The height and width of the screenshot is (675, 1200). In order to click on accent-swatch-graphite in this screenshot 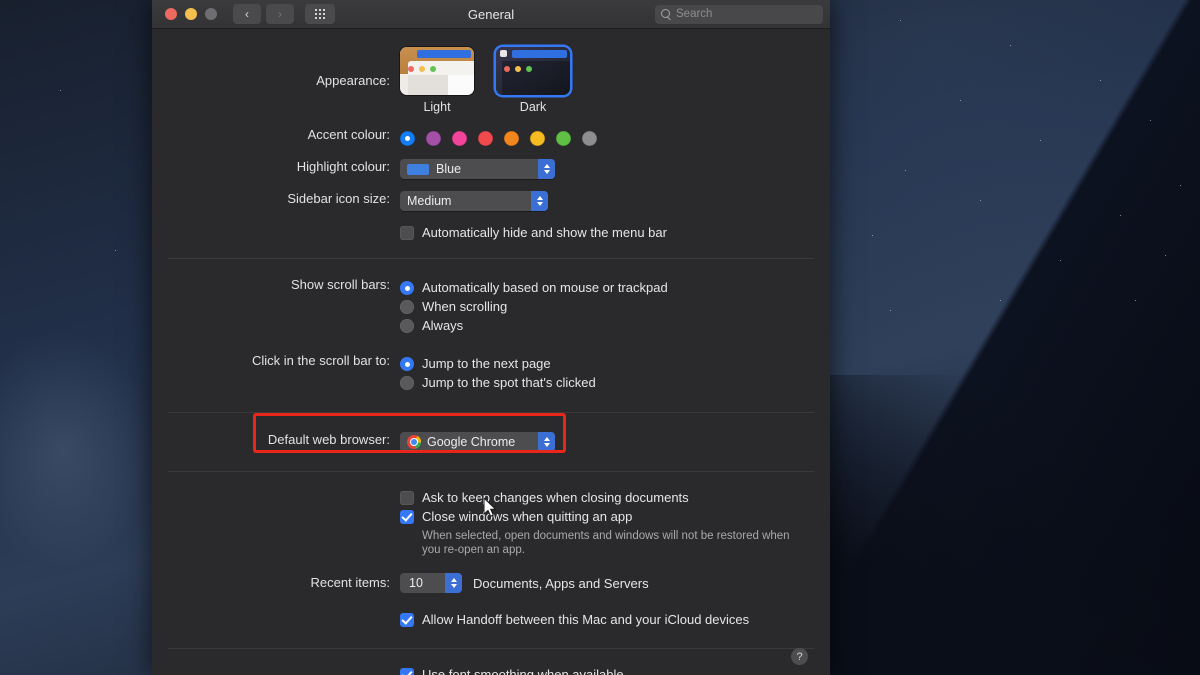, I will do `click(589, 138)`.